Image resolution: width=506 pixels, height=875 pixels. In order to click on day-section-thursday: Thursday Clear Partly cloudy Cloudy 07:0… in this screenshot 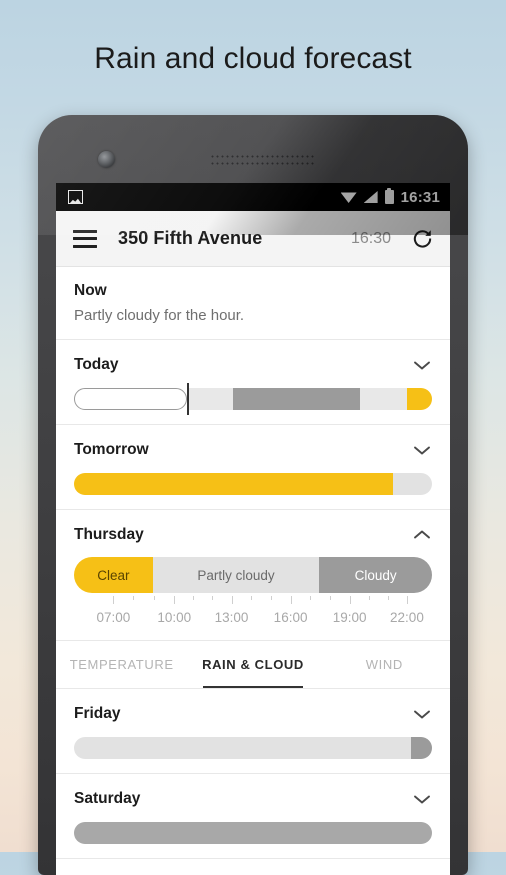, I will do `click(253, 575)`.